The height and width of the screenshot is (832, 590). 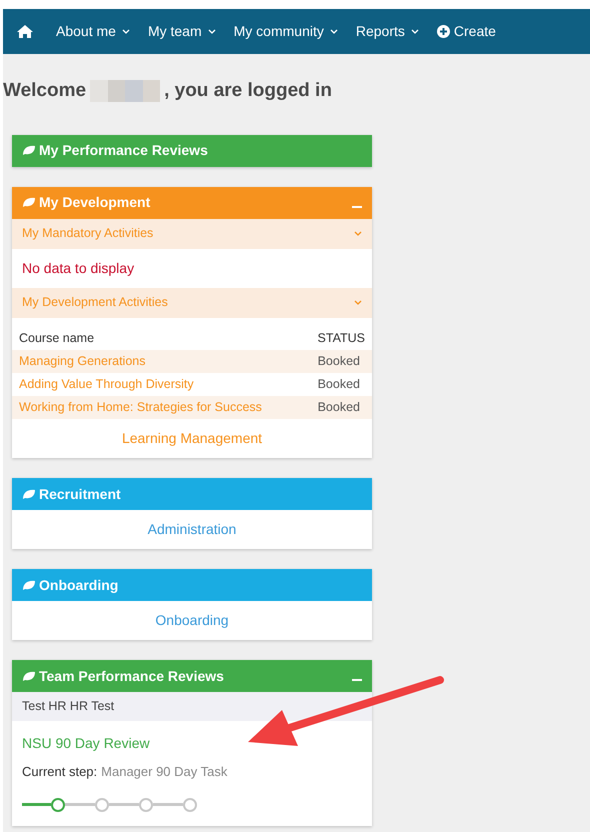 What do you see at coordinates (466, 31) in the screenshot?
I see `create-button: Create` at bounding box center [466, 31].